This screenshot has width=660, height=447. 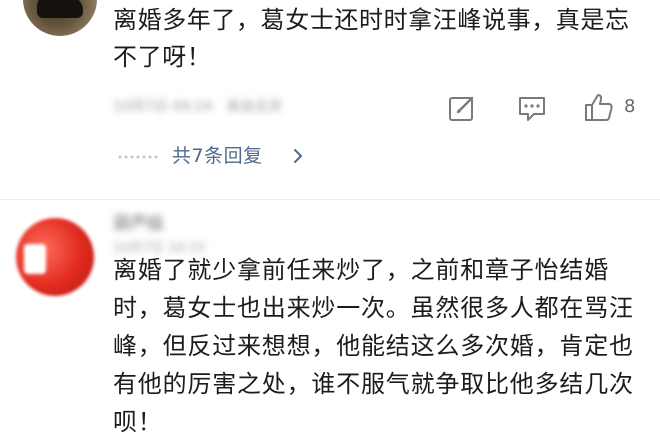 I want to click on comment-meta: 10月7日 09:24 来自北京, so click(x=213, y=107).